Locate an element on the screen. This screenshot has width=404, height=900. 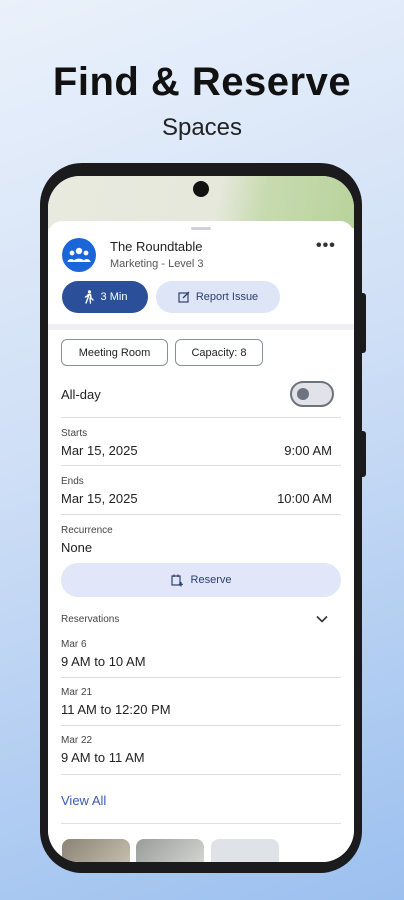
chevron-down-icon is located at coordinates (322, 619).